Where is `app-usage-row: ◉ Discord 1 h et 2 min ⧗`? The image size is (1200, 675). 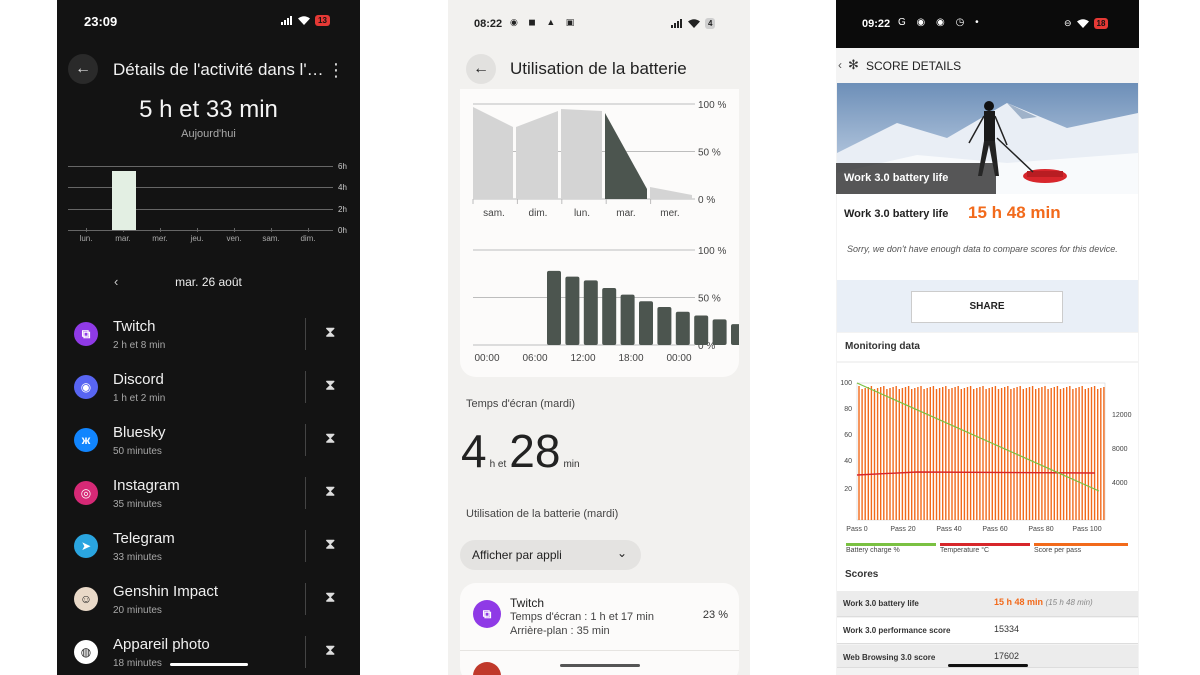 app-usage-row: ◉ Discord 1 h et 2 min ⧗ is located at coordinates (208, 391).